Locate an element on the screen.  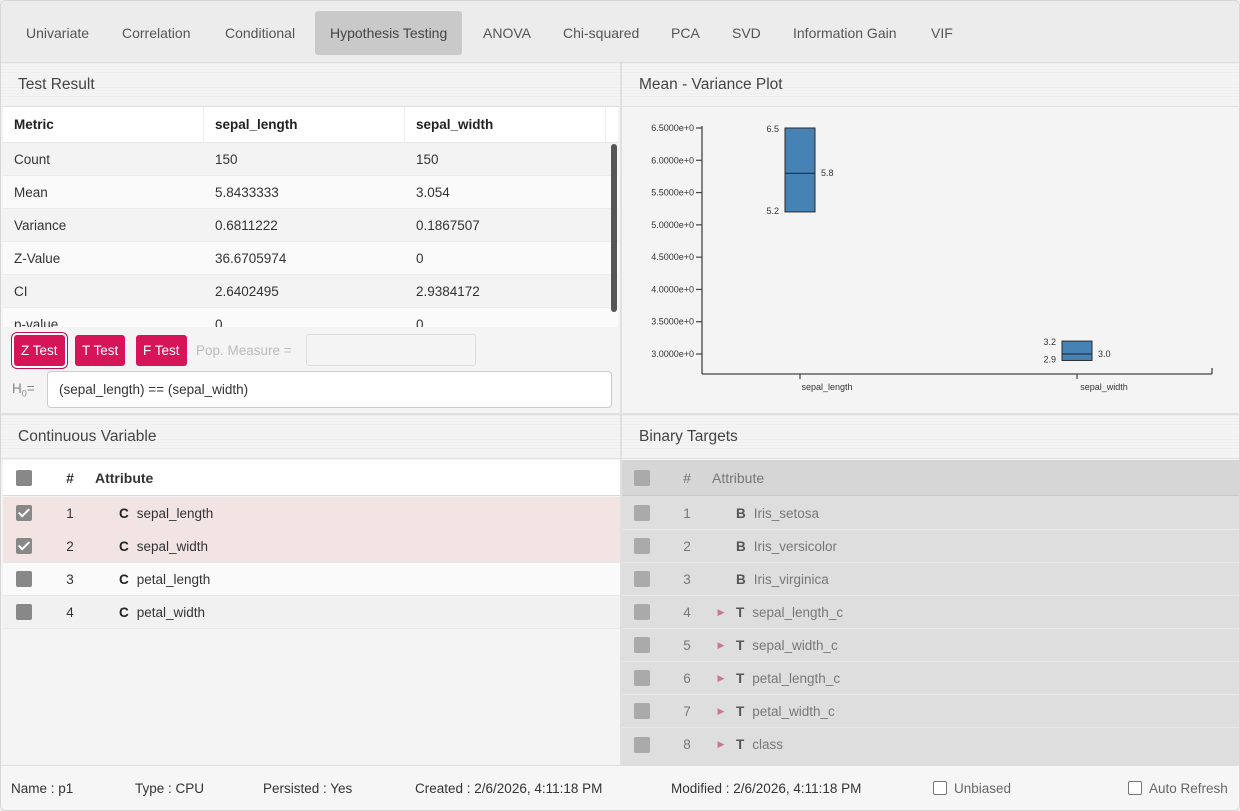
tab-vif: VIF is located at coordinates (942, 33).